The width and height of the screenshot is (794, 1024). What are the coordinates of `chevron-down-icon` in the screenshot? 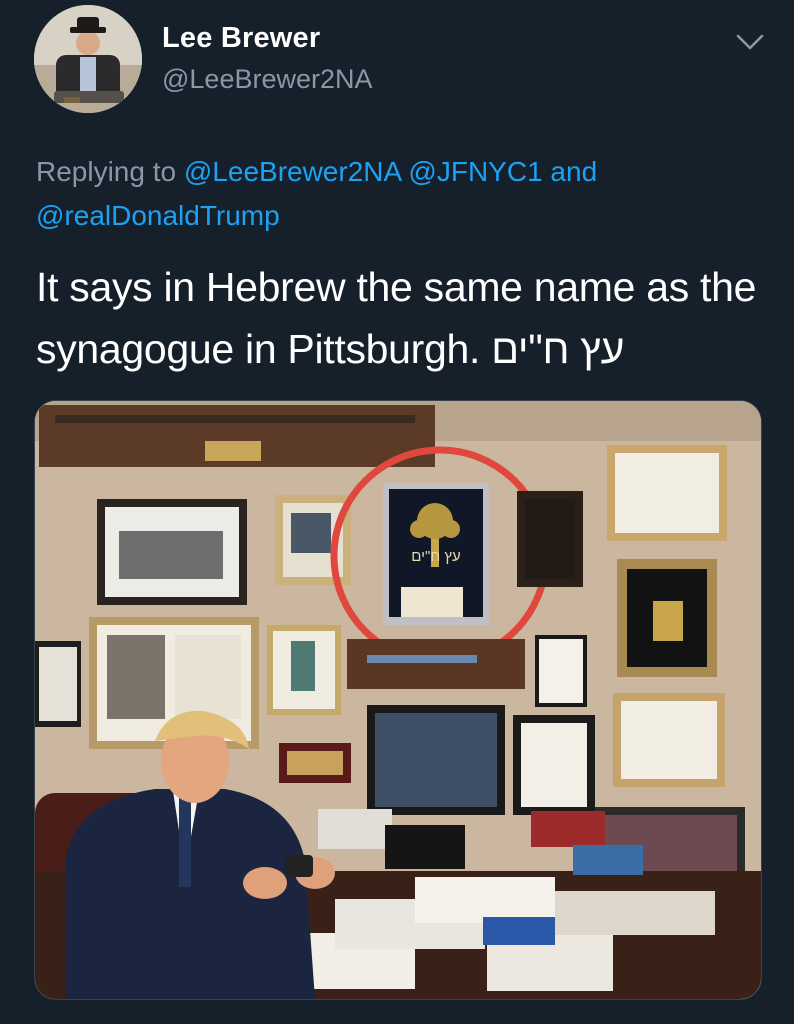 It's located at (750, 42).